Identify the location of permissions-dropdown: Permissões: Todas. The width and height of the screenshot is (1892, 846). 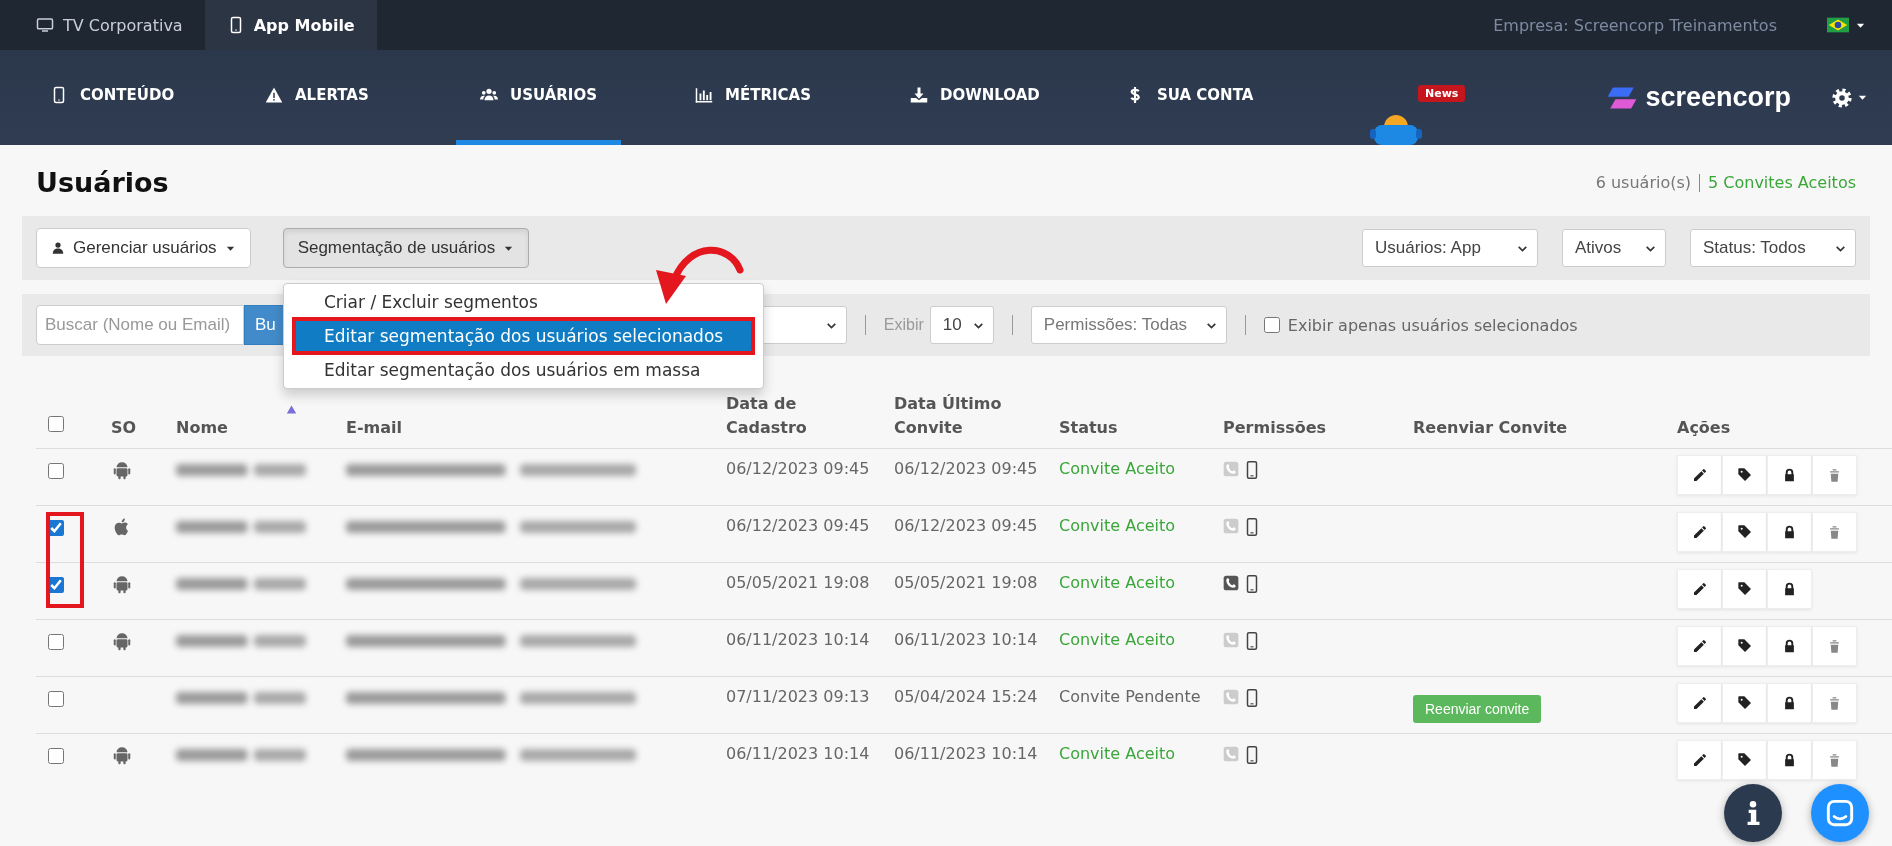
(1128, 325).